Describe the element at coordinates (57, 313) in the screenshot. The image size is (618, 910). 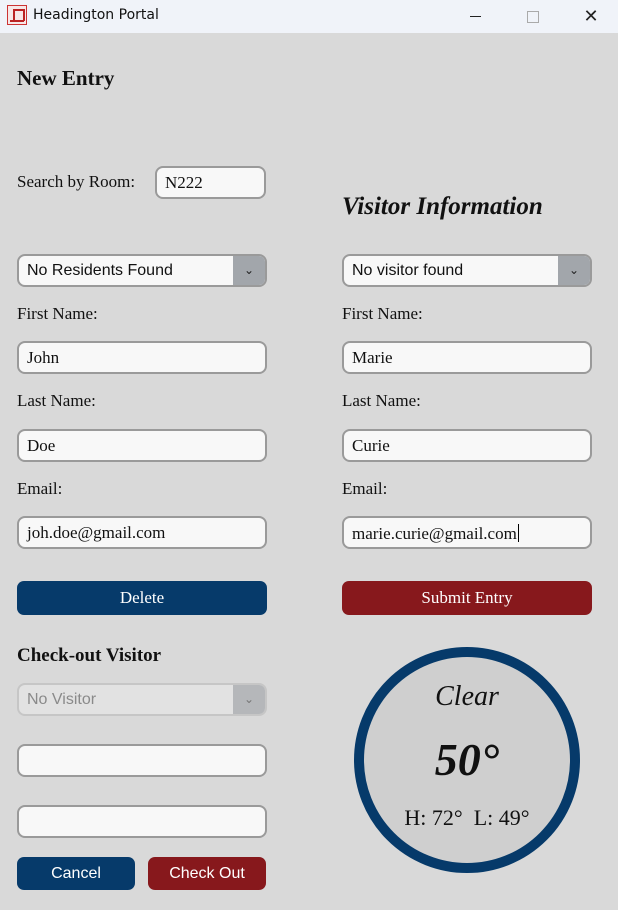
I see `resident-first-name-label: First Name:` at that location.